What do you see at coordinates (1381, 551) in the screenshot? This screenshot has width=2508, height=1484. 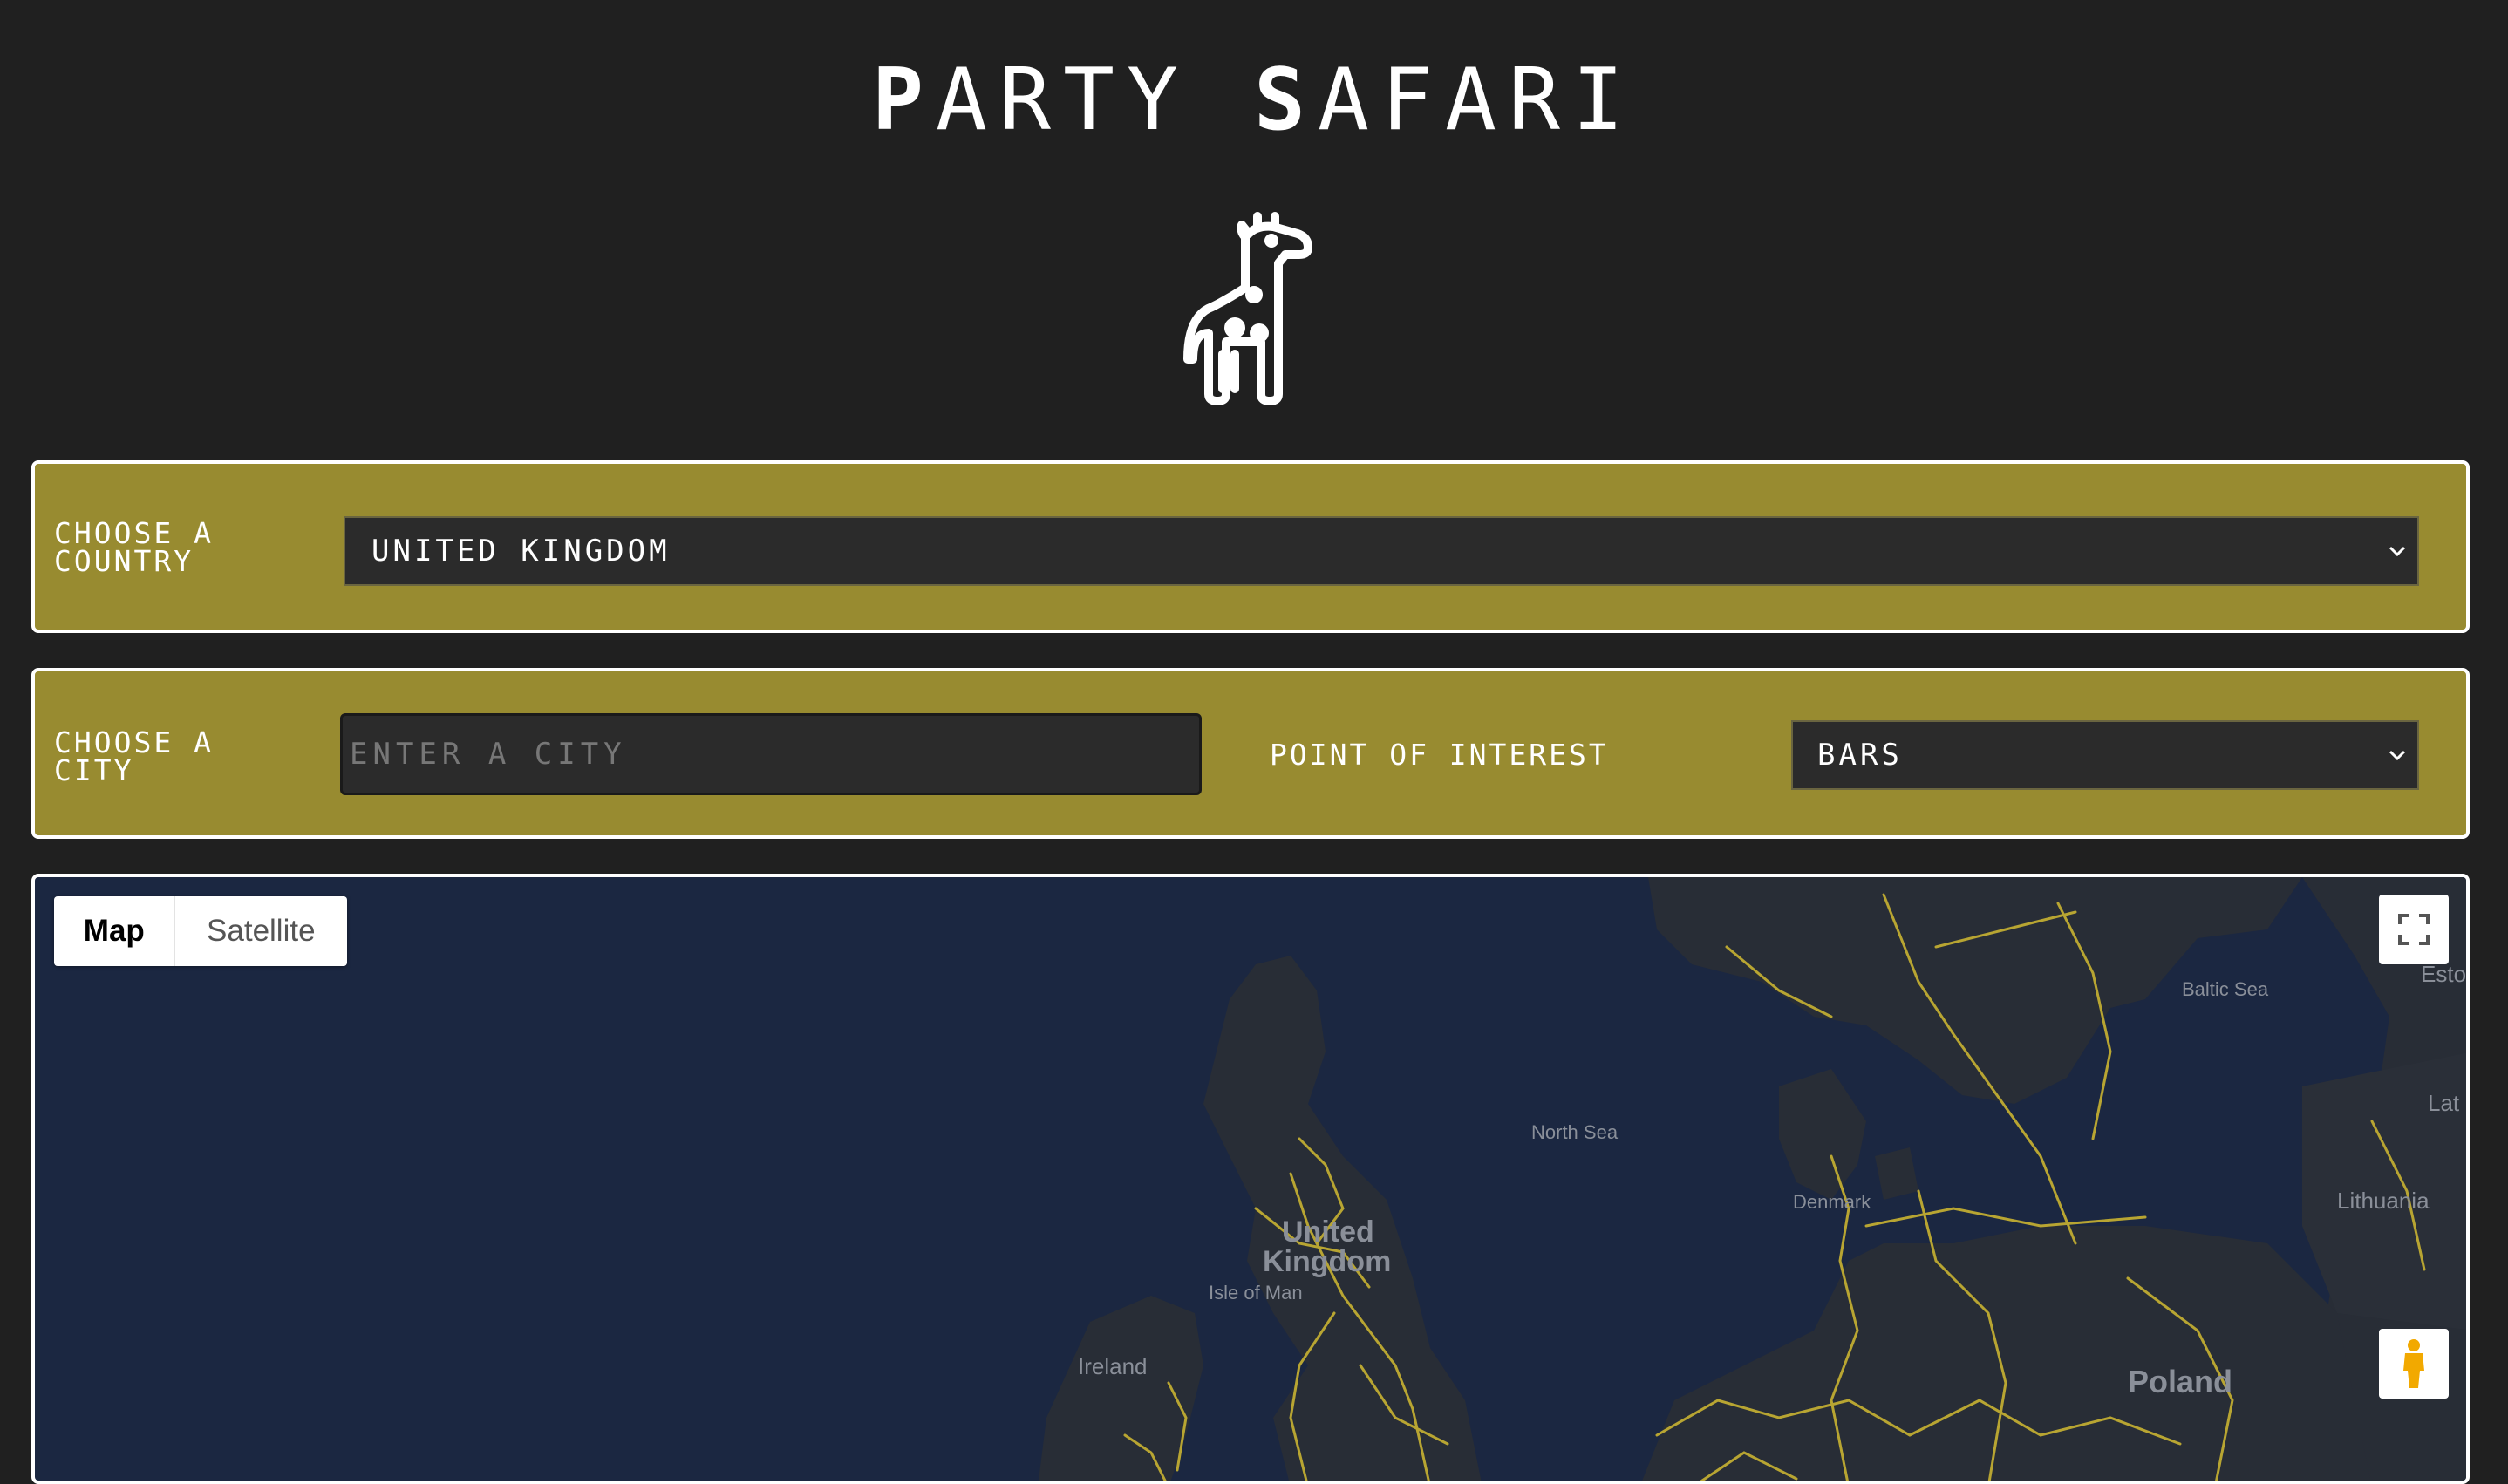 I see `country-select: United Kingdom` at bounding box center [1381, 551].